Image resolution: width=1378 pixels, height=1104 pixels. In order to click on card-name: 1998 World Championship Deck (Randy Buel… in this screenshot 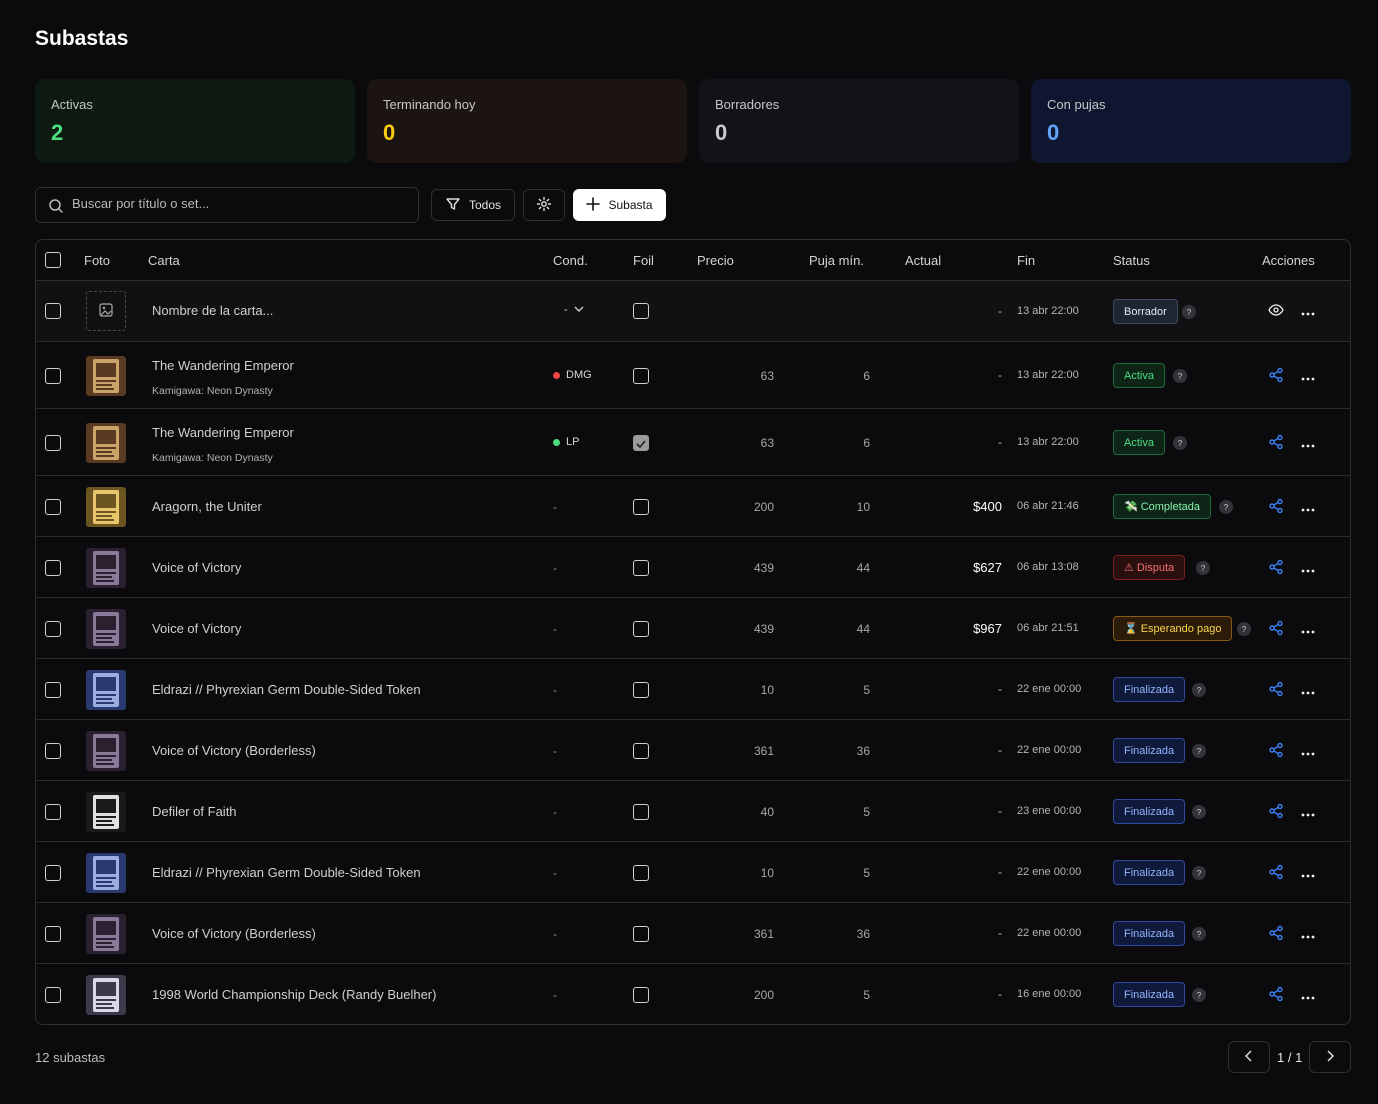, I will do `click(294, 994)`.